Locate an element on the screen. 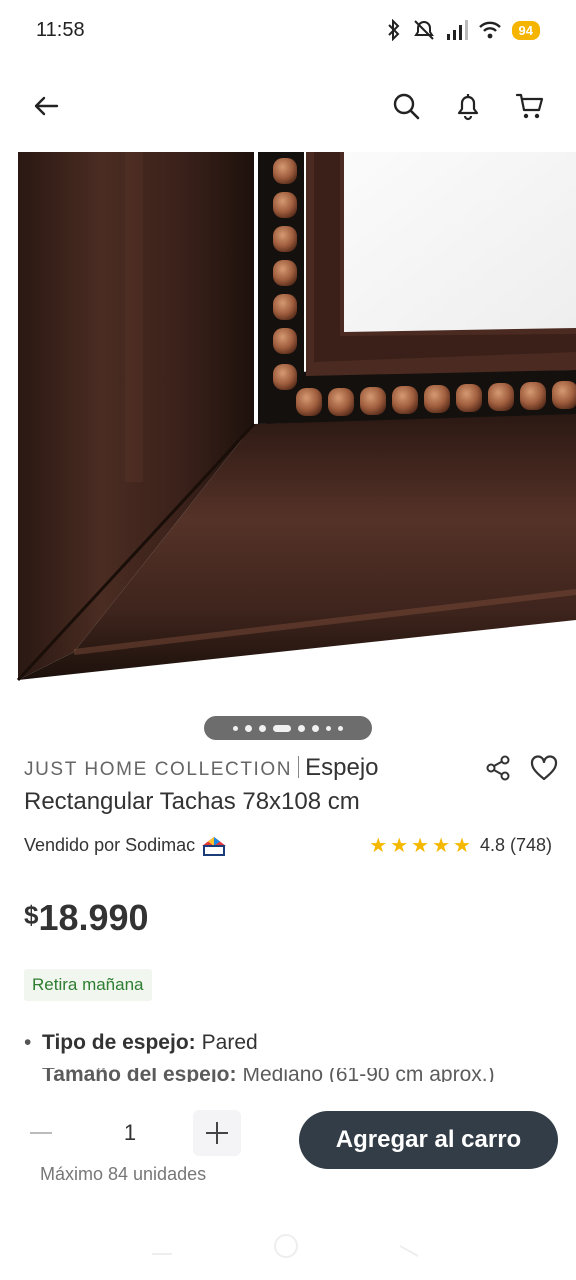 This screenshot has height=1280, width=576. status-bar: 11:58 94 is located at coordinates (288, 30).